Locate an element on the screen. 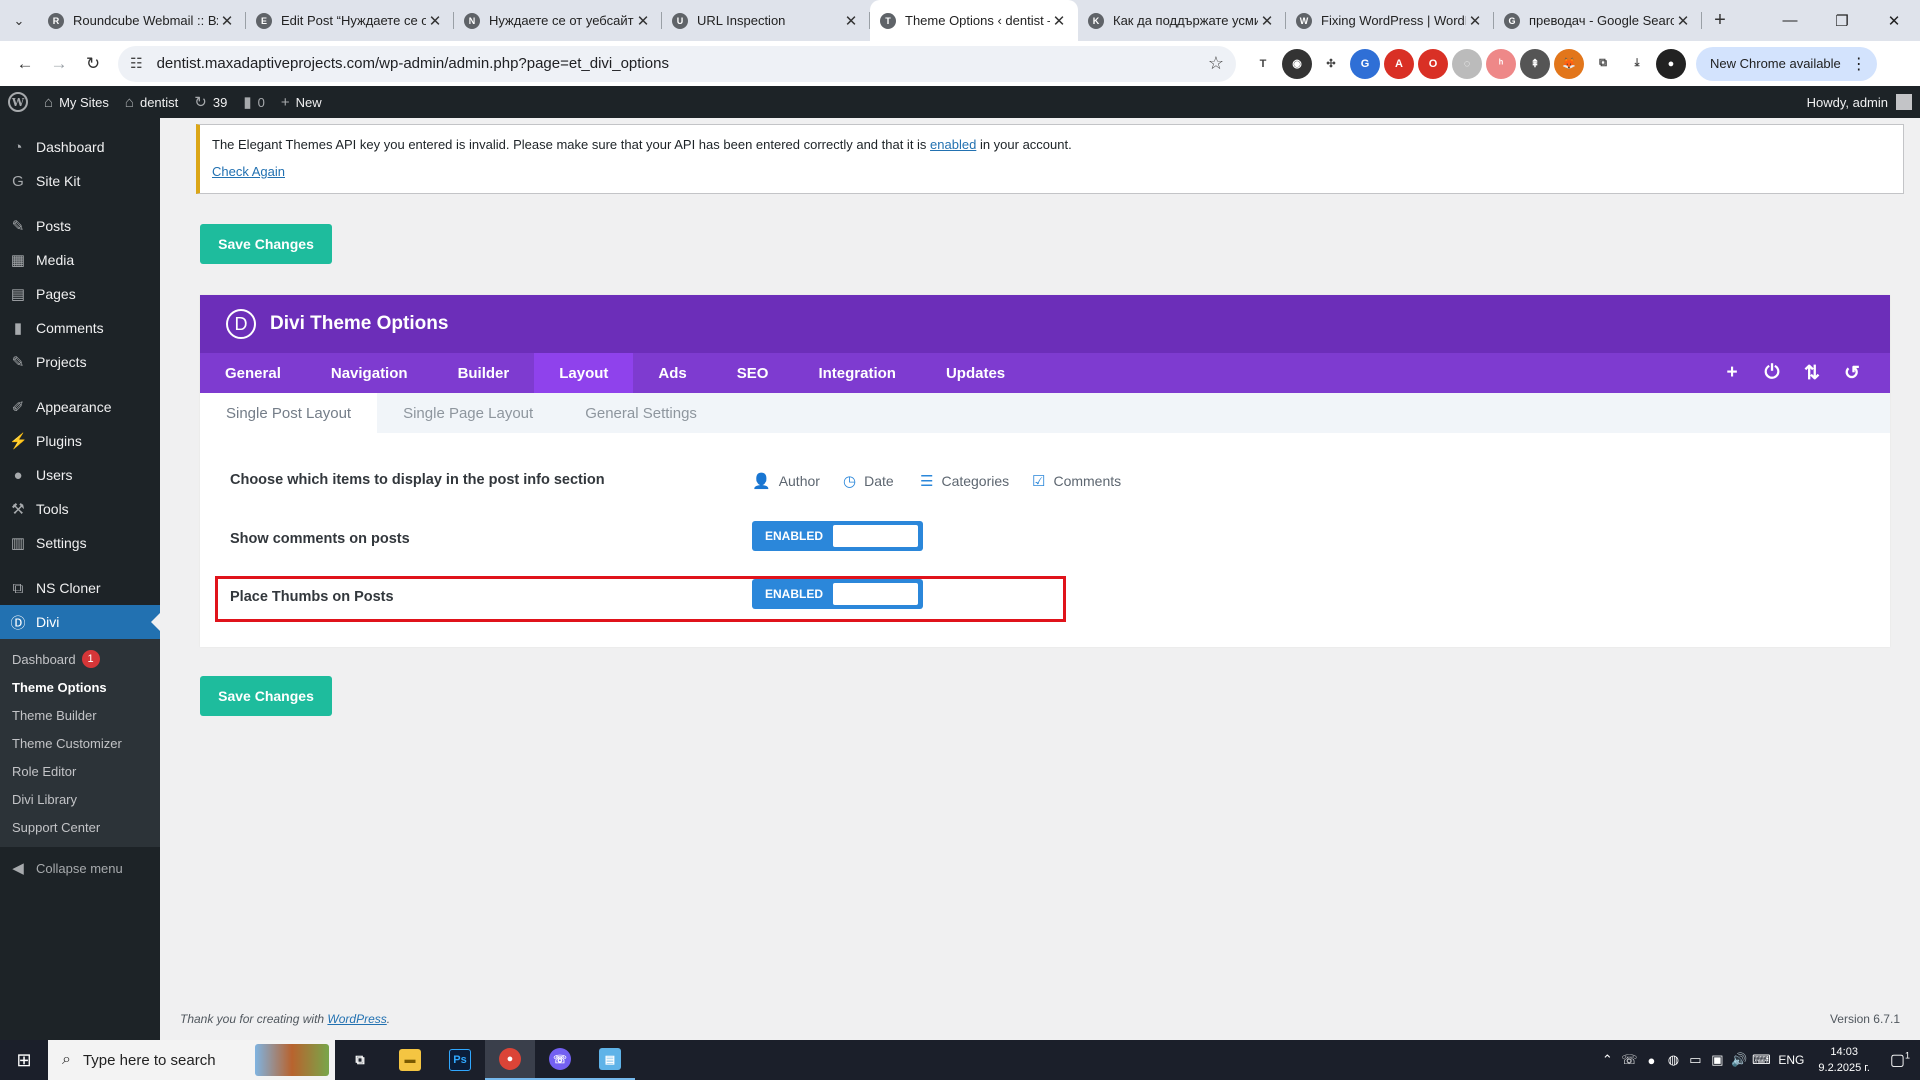 The width and height of the screenshot is (1920, 1080). notifications-icon: ▢1 is located at coordinates (1900, 1060).